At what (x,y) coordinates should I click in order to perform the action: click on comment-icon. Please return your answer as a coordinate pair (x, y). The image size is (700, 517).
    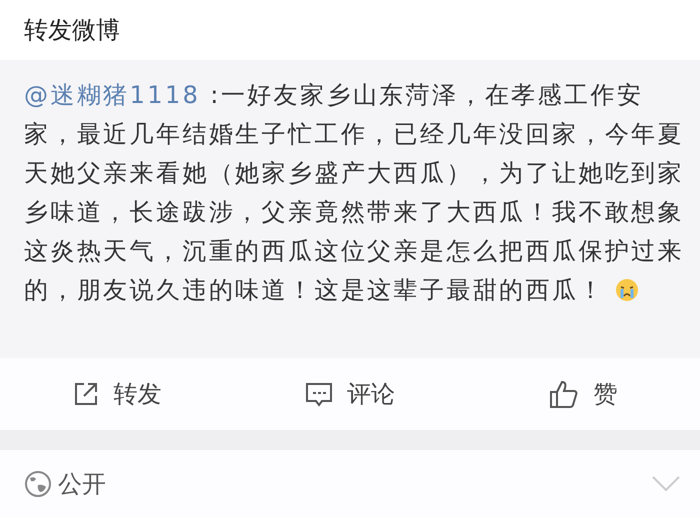
    Looking at the image, I should click on (318, 394).